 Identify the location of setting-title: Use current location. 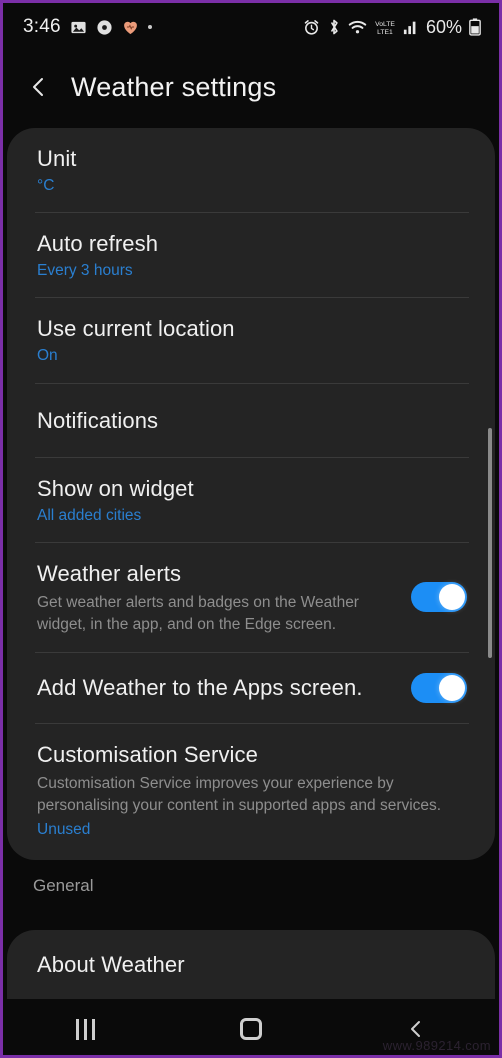
(136, 329).